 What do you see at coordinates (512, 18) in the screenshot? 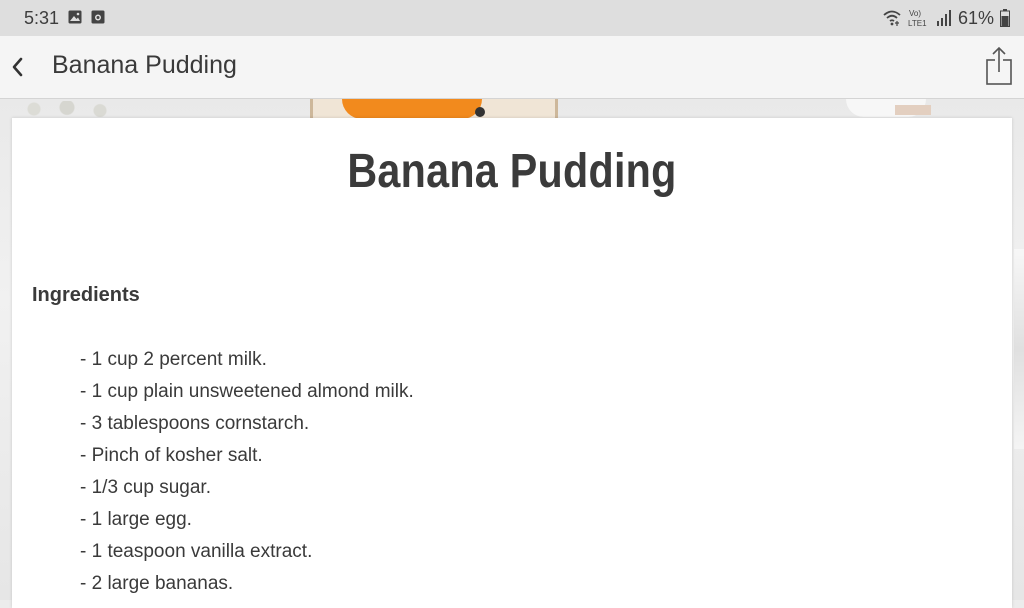
I see `status-bar: 5:31 Vo) LTE1 61%` at bounding box center [512, 18].